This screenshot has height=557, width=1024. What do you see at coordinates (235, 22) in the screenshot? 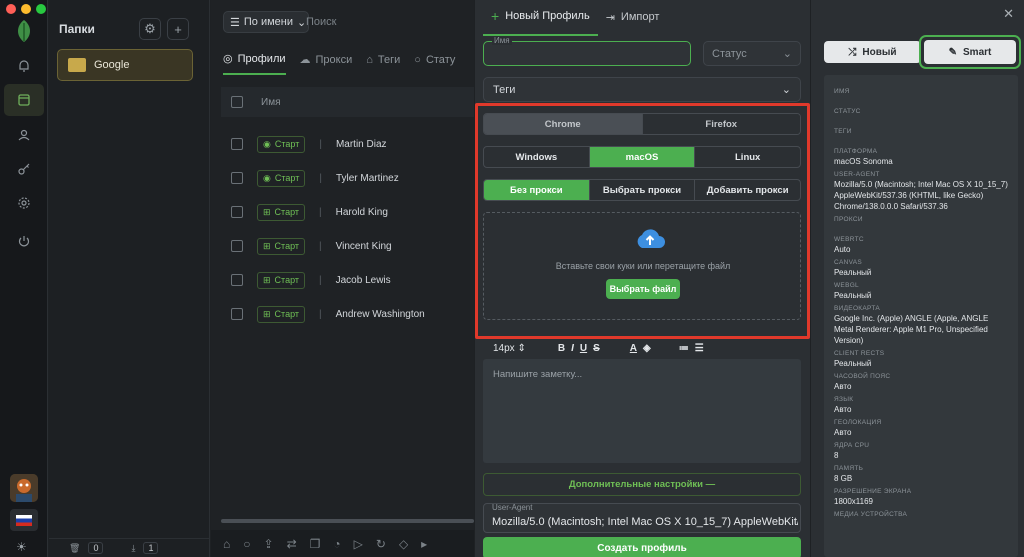
I see `sort-icon: ☰` at bounding box center [235, 22].